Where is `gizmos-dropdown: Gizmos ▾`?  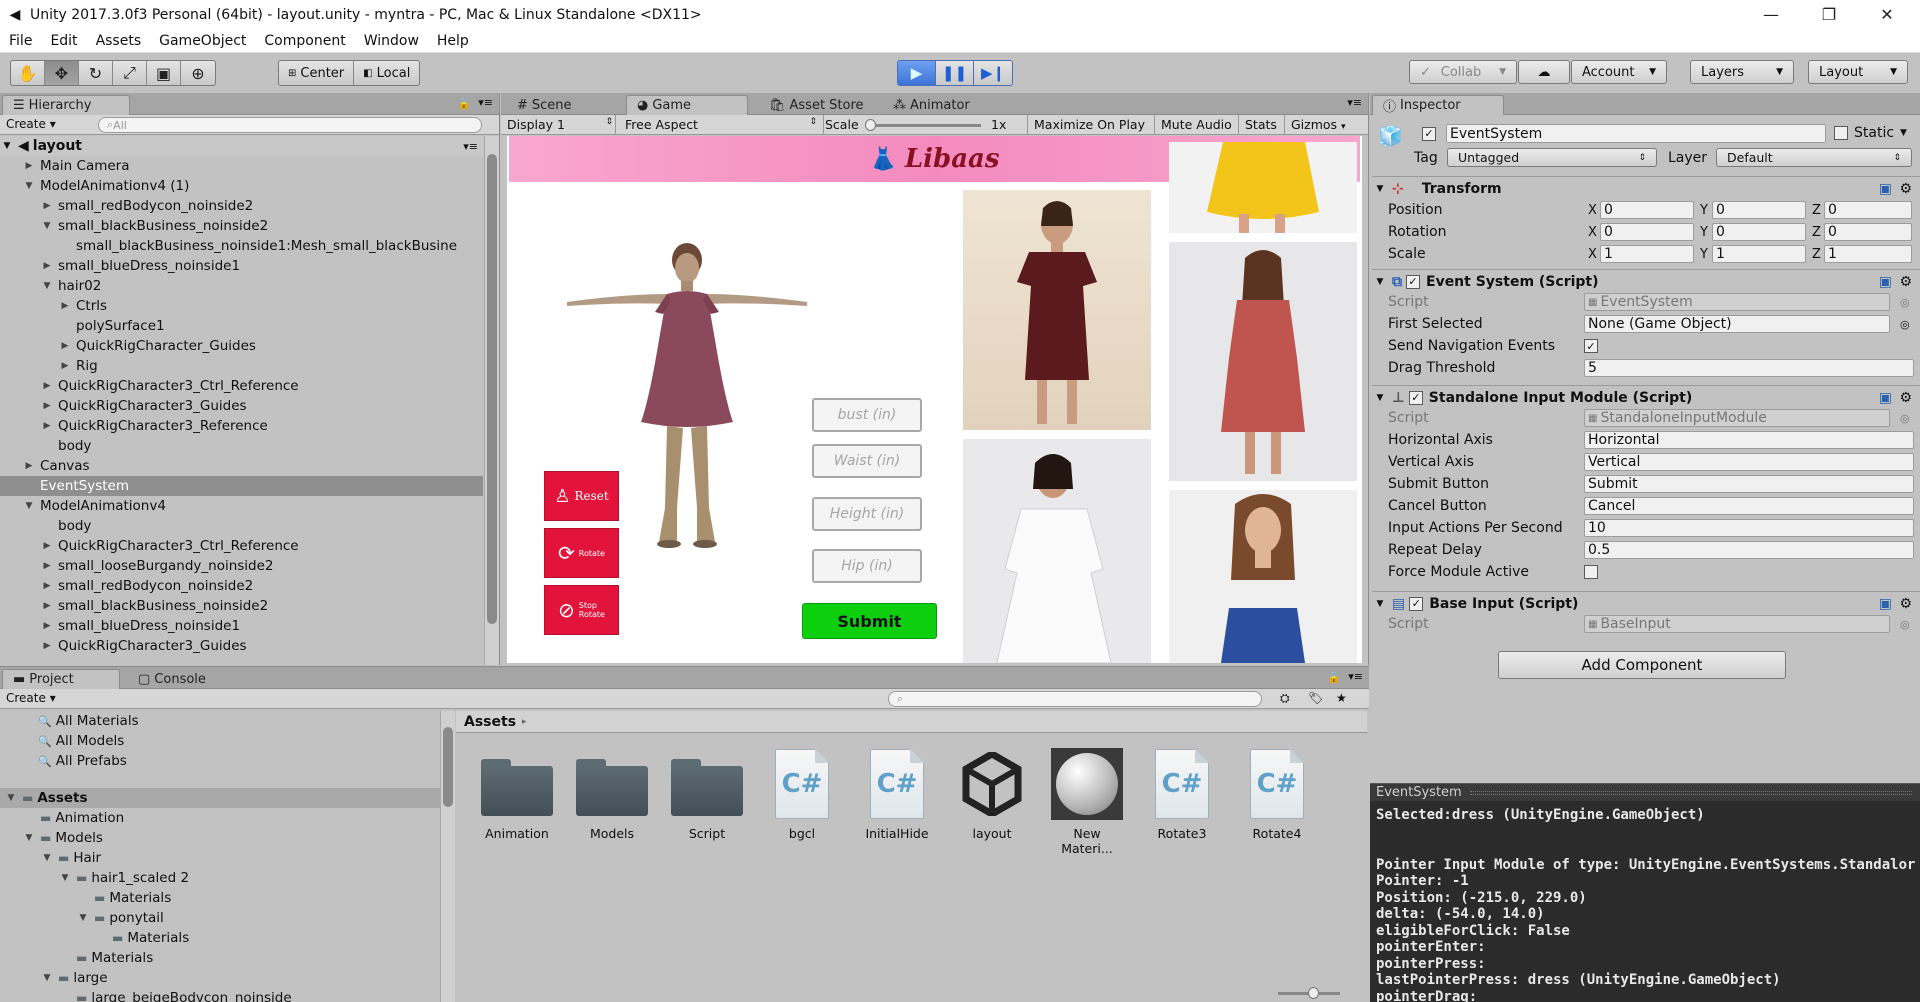 gizmos-dropdown: Gizmos ▾ is located at coordinates (1318, 124).